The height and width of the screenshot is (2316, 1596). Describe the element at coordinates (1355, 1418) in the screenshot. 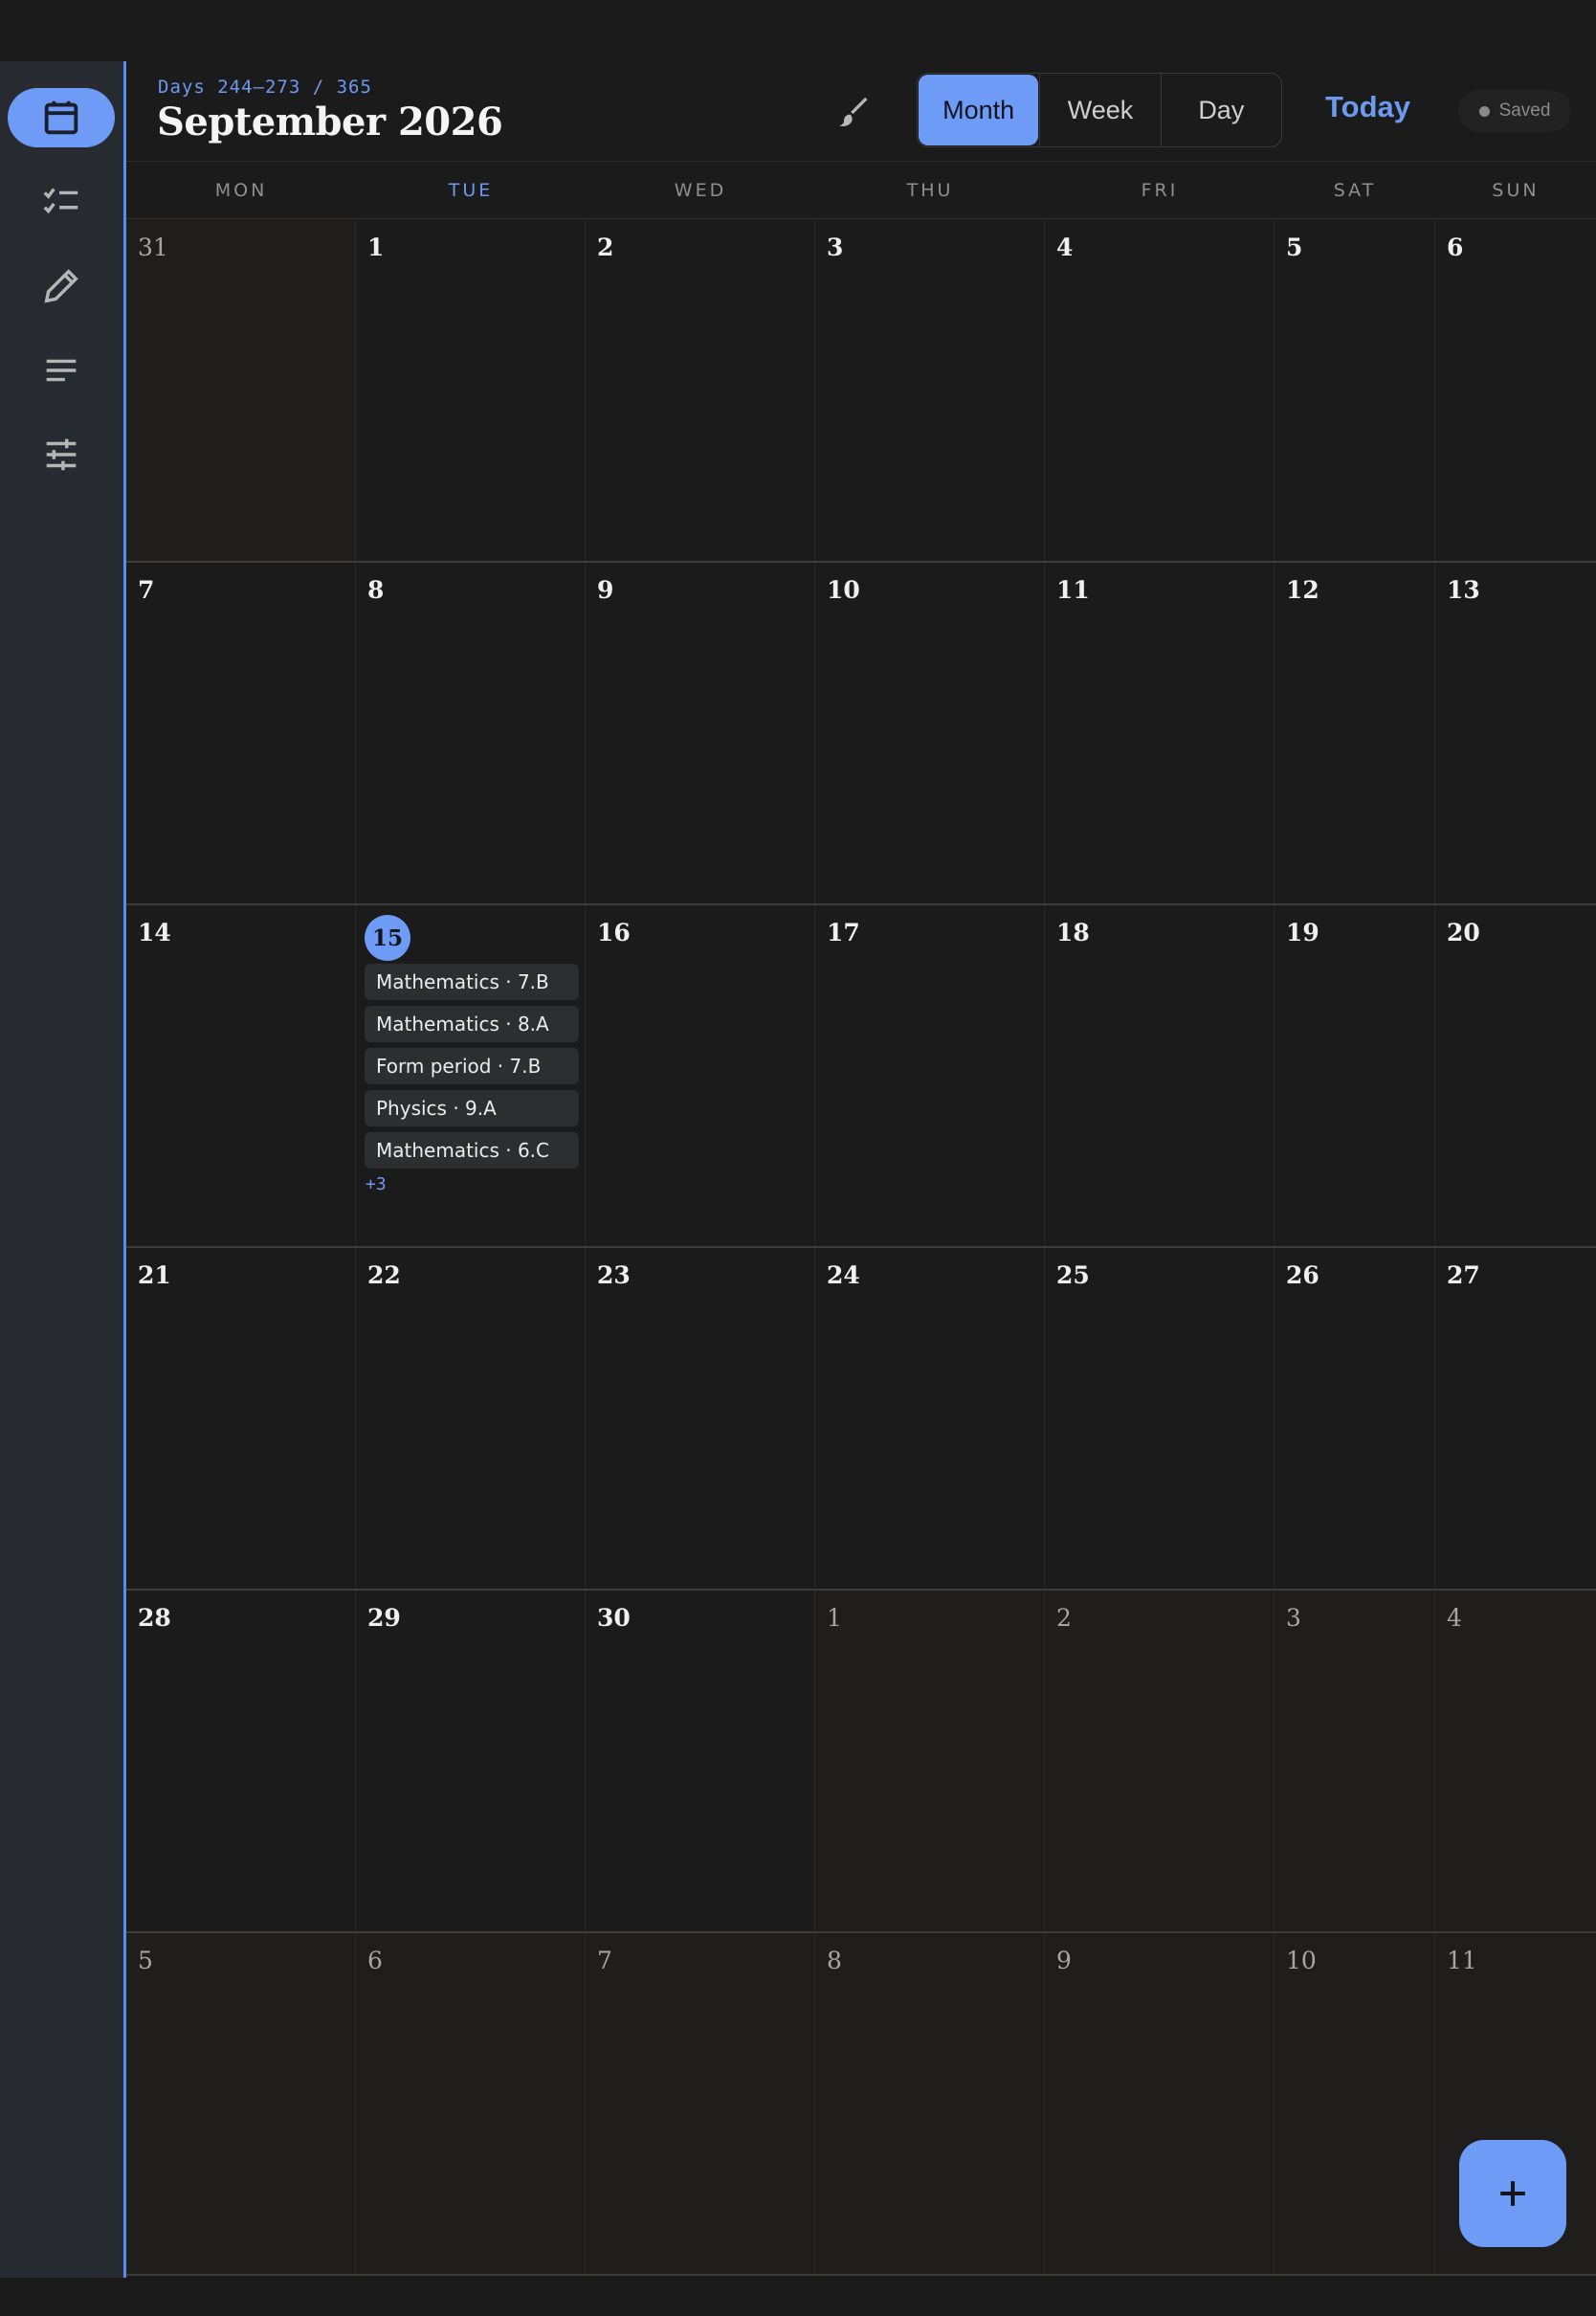

I see `day-cell: 26` at that location.